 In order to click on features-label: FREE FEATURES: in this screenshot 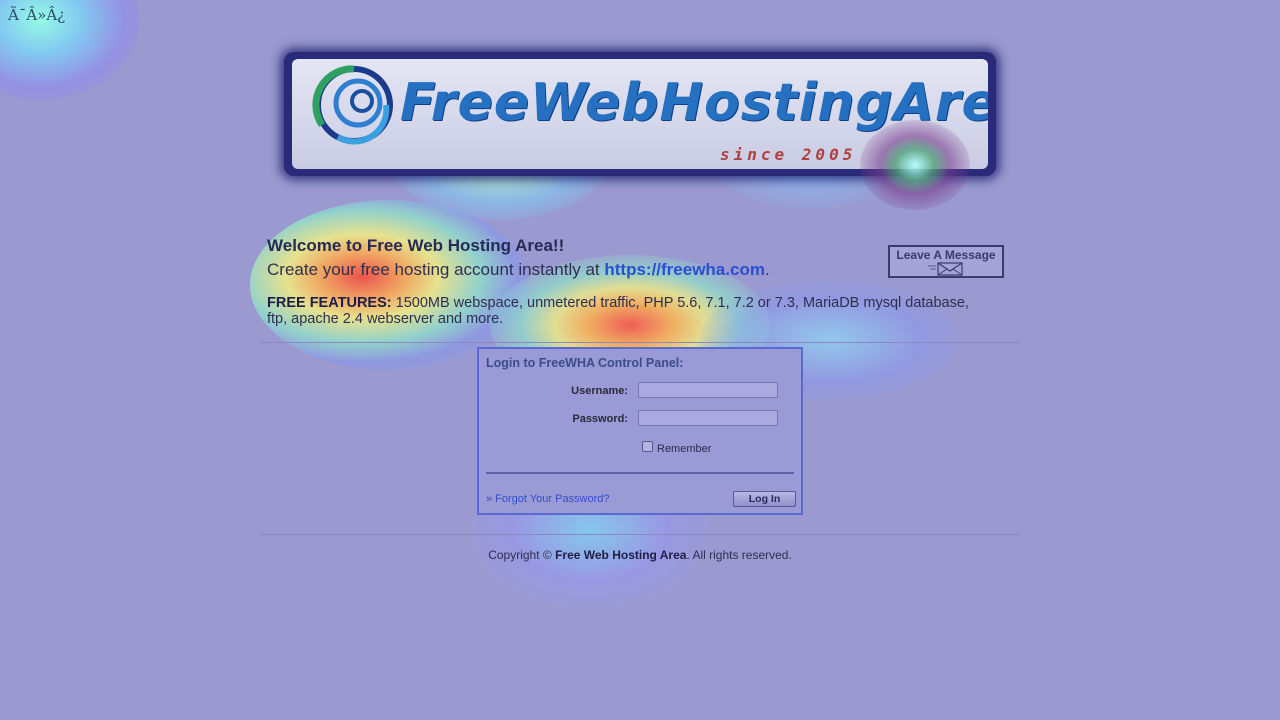, I will do `click(329, 303)`.